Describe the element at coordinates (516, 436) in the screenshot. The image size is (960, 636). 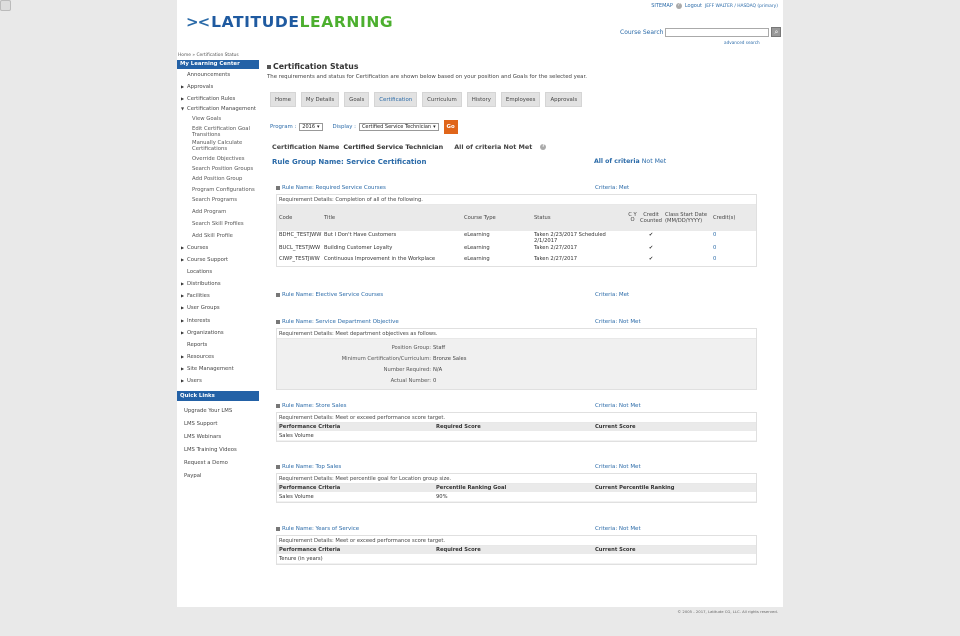
I see `table-row: Sales Volume` at that location.